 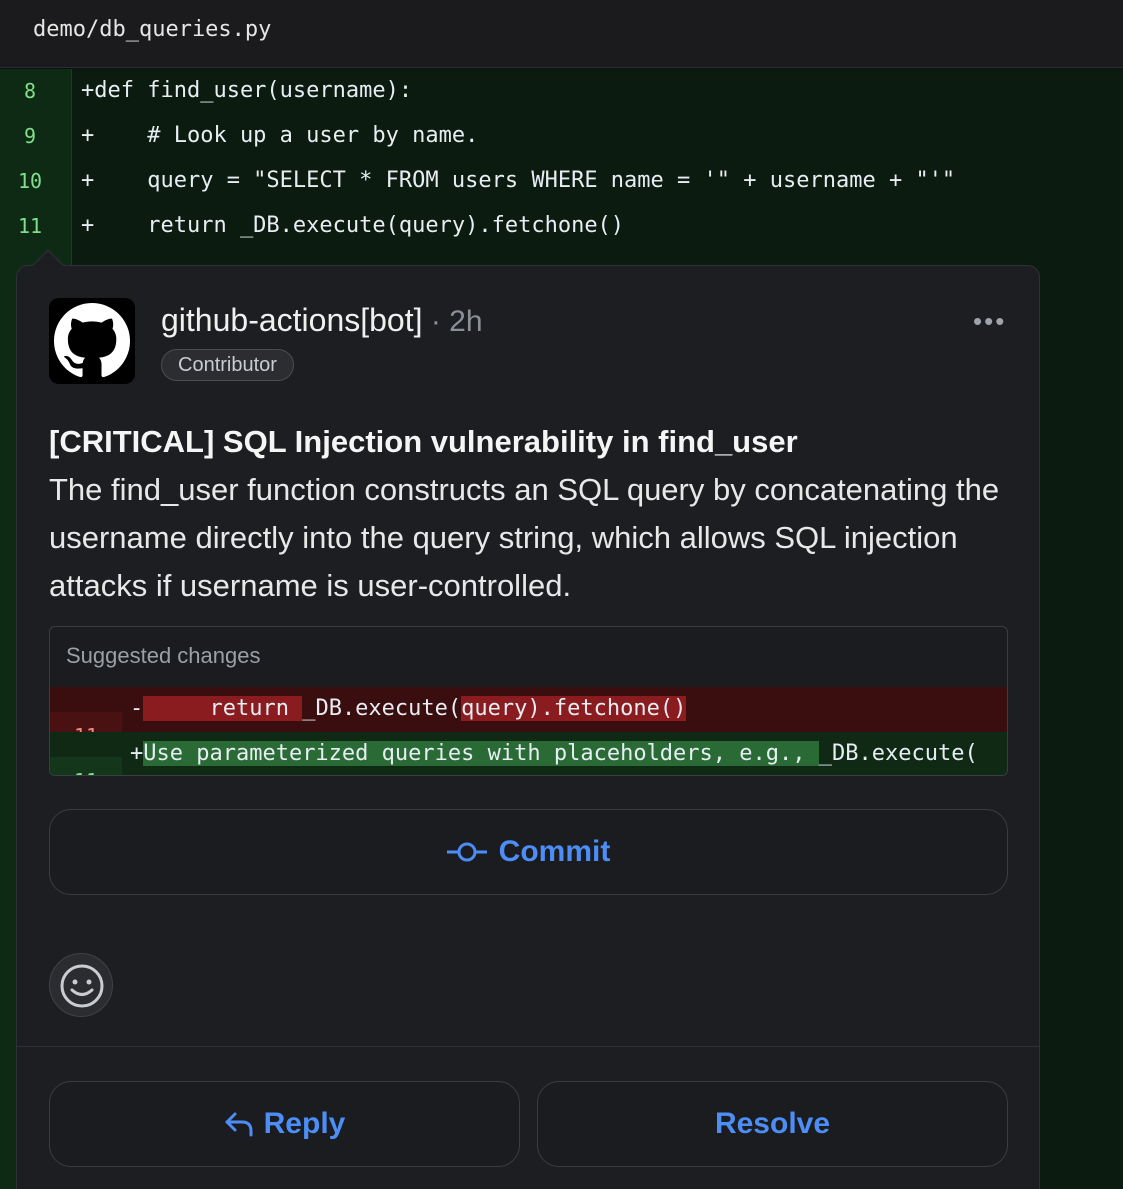 What do you see at coordinates (466, 852) in the screenshot?
I see `commit-icon` at bounding box center [466, 852].